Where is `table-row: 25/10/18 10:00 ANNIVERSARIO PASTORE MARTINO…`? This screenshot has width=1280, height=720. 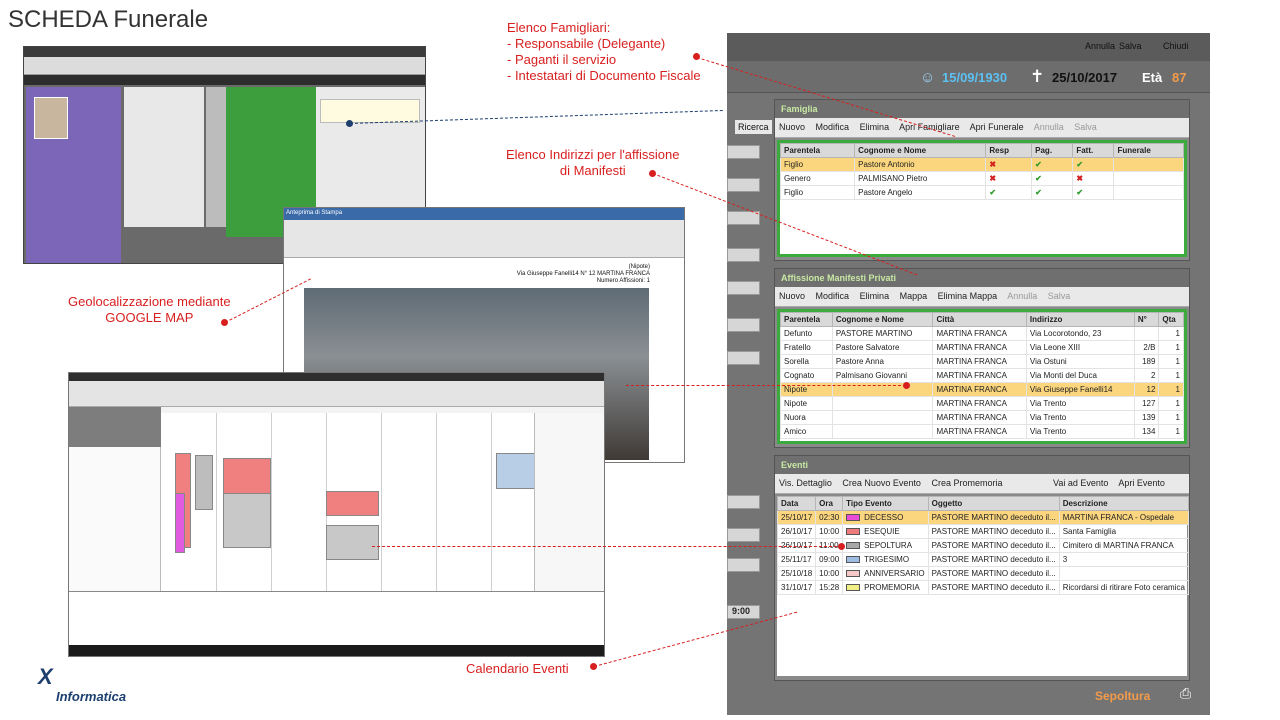 table-row: 25/10/18 10:00 ANNIVERSARIO PASTORE MARTINO… is located at coordinates (982, 573).